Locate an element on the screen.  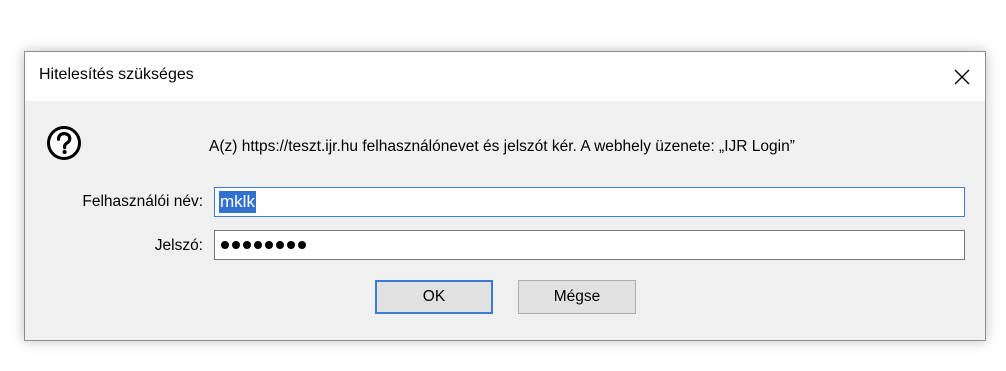
help-icon is located at coordinates (64, 143).